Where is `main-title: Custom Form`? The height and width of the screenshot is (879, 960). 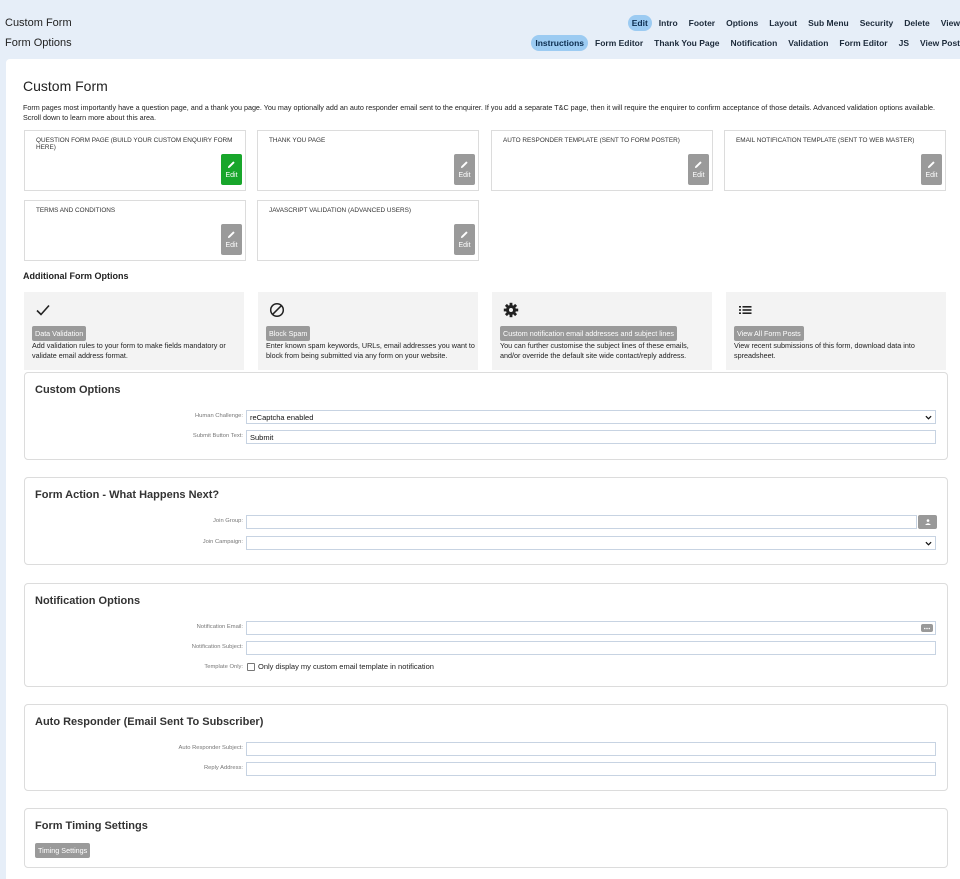 main-title: Custom Form is located at coordinates (65, 86).